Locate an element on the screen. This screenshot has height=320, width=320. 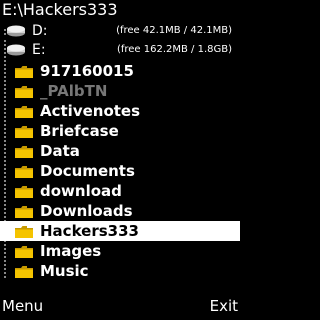
folder-label: Images is located at coordinates (71, 251).